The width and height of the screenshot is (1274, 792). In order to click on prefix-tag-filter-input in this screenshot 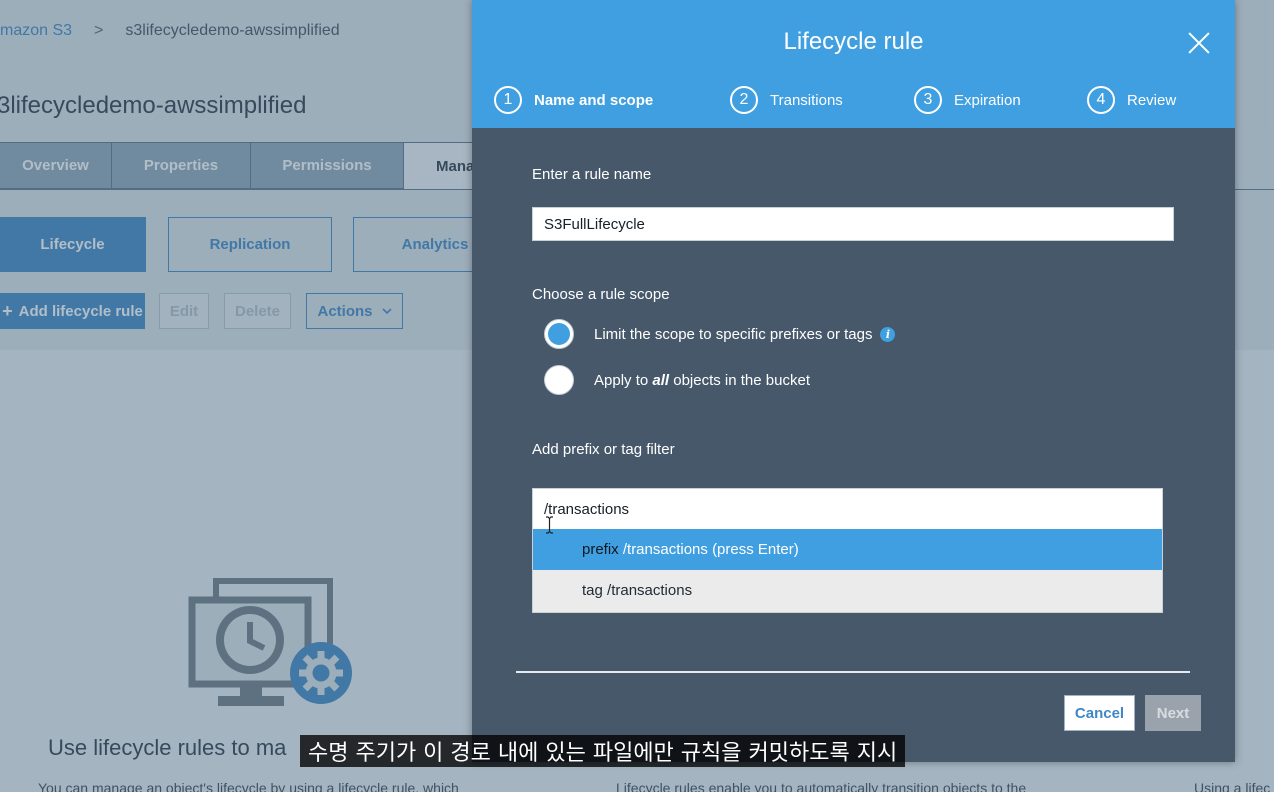, I will do `click(847, 509)`.